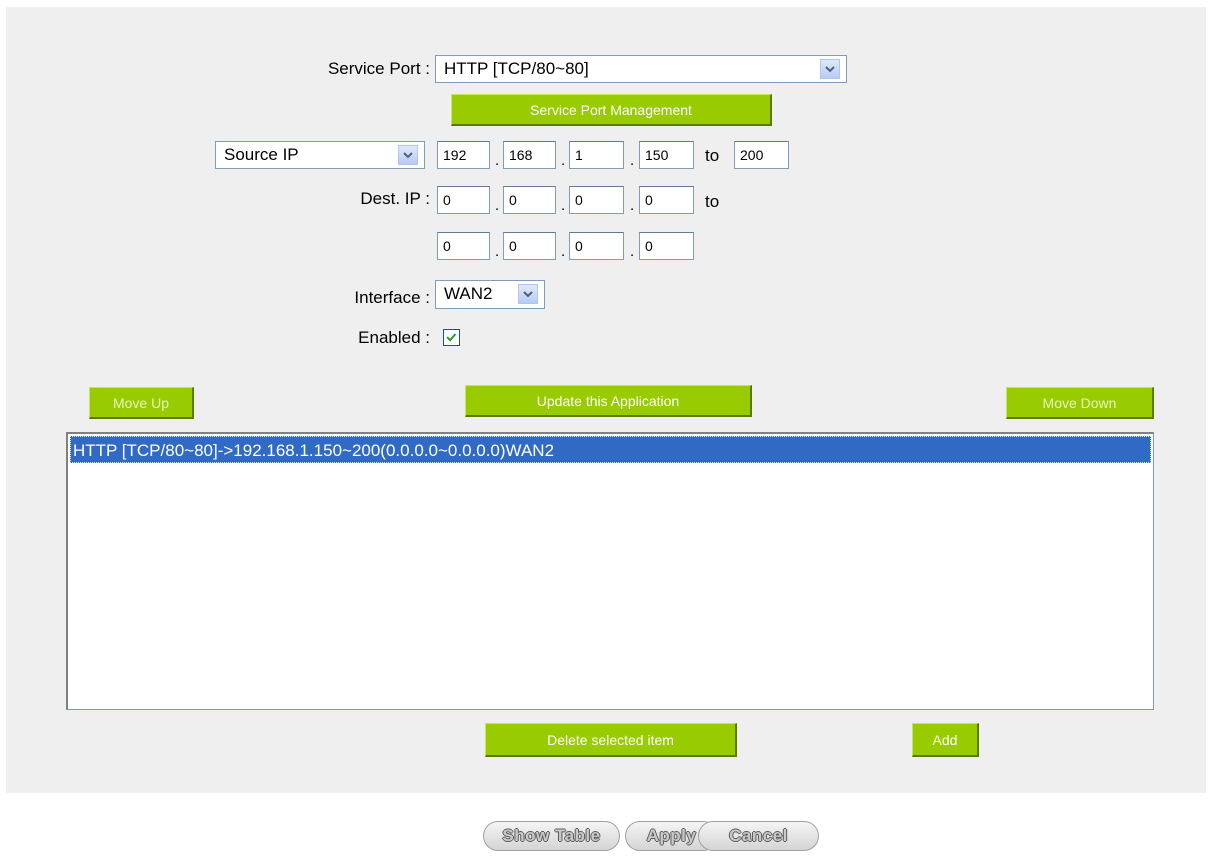 This screenshot has width=1212, height=859. Describe the element at coordinates (378, 68) in the screenshot. I see `service-port-label: Service Port :` at that location.